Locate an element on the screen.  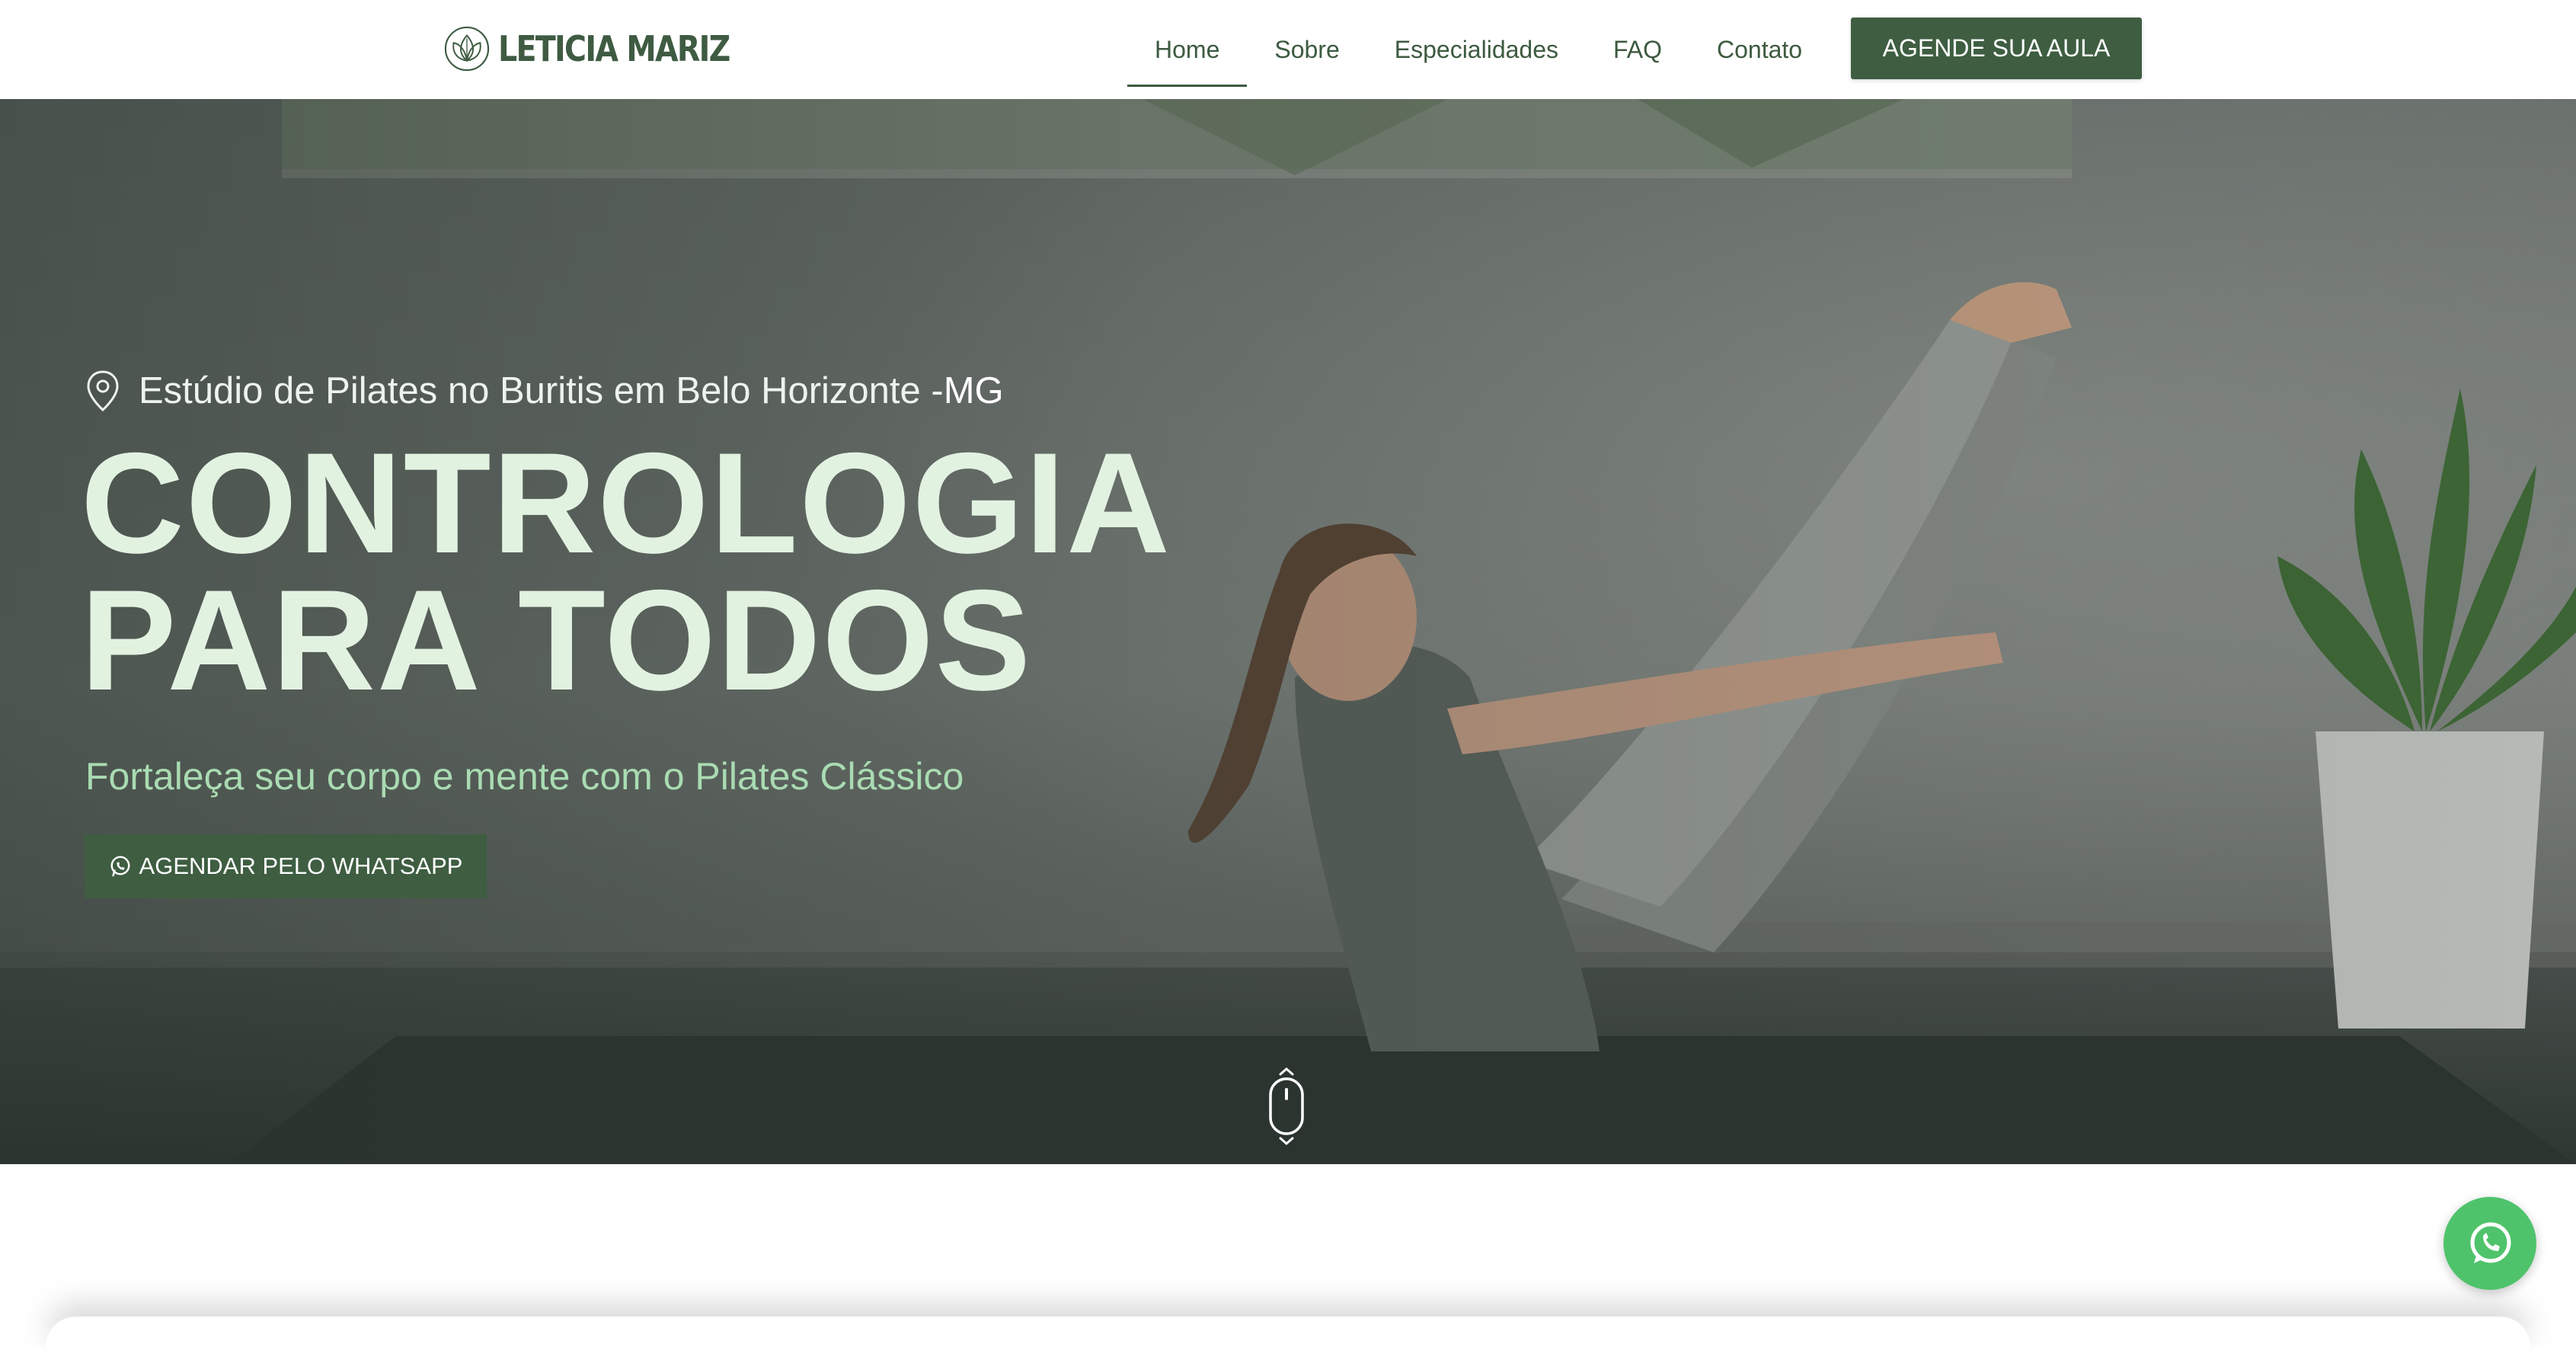
mouse-scroll-icon is located at coordinates (1286, 1106).